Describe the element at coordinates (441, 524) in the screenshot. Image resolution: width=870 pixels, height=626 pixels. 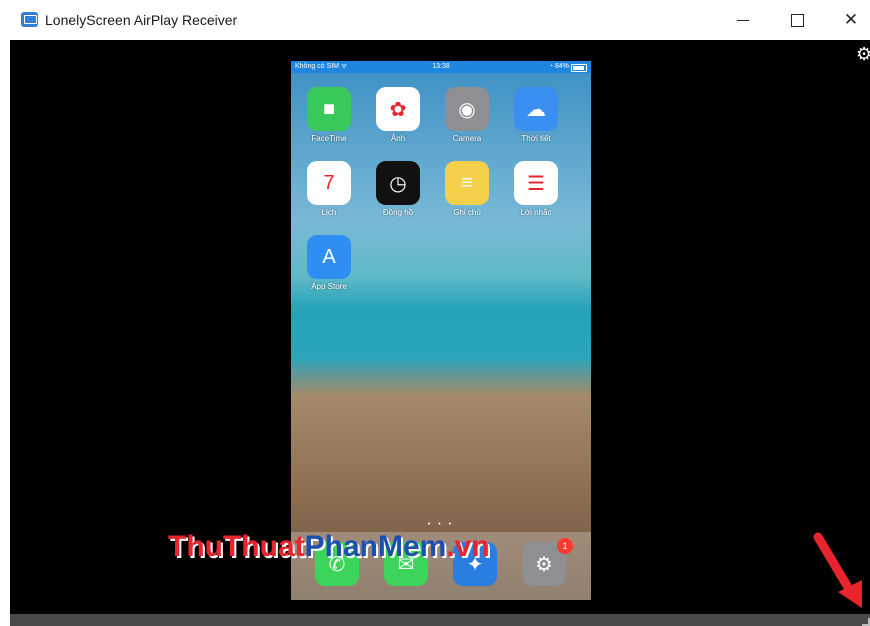
I see `page-dots: • • •` at that location.